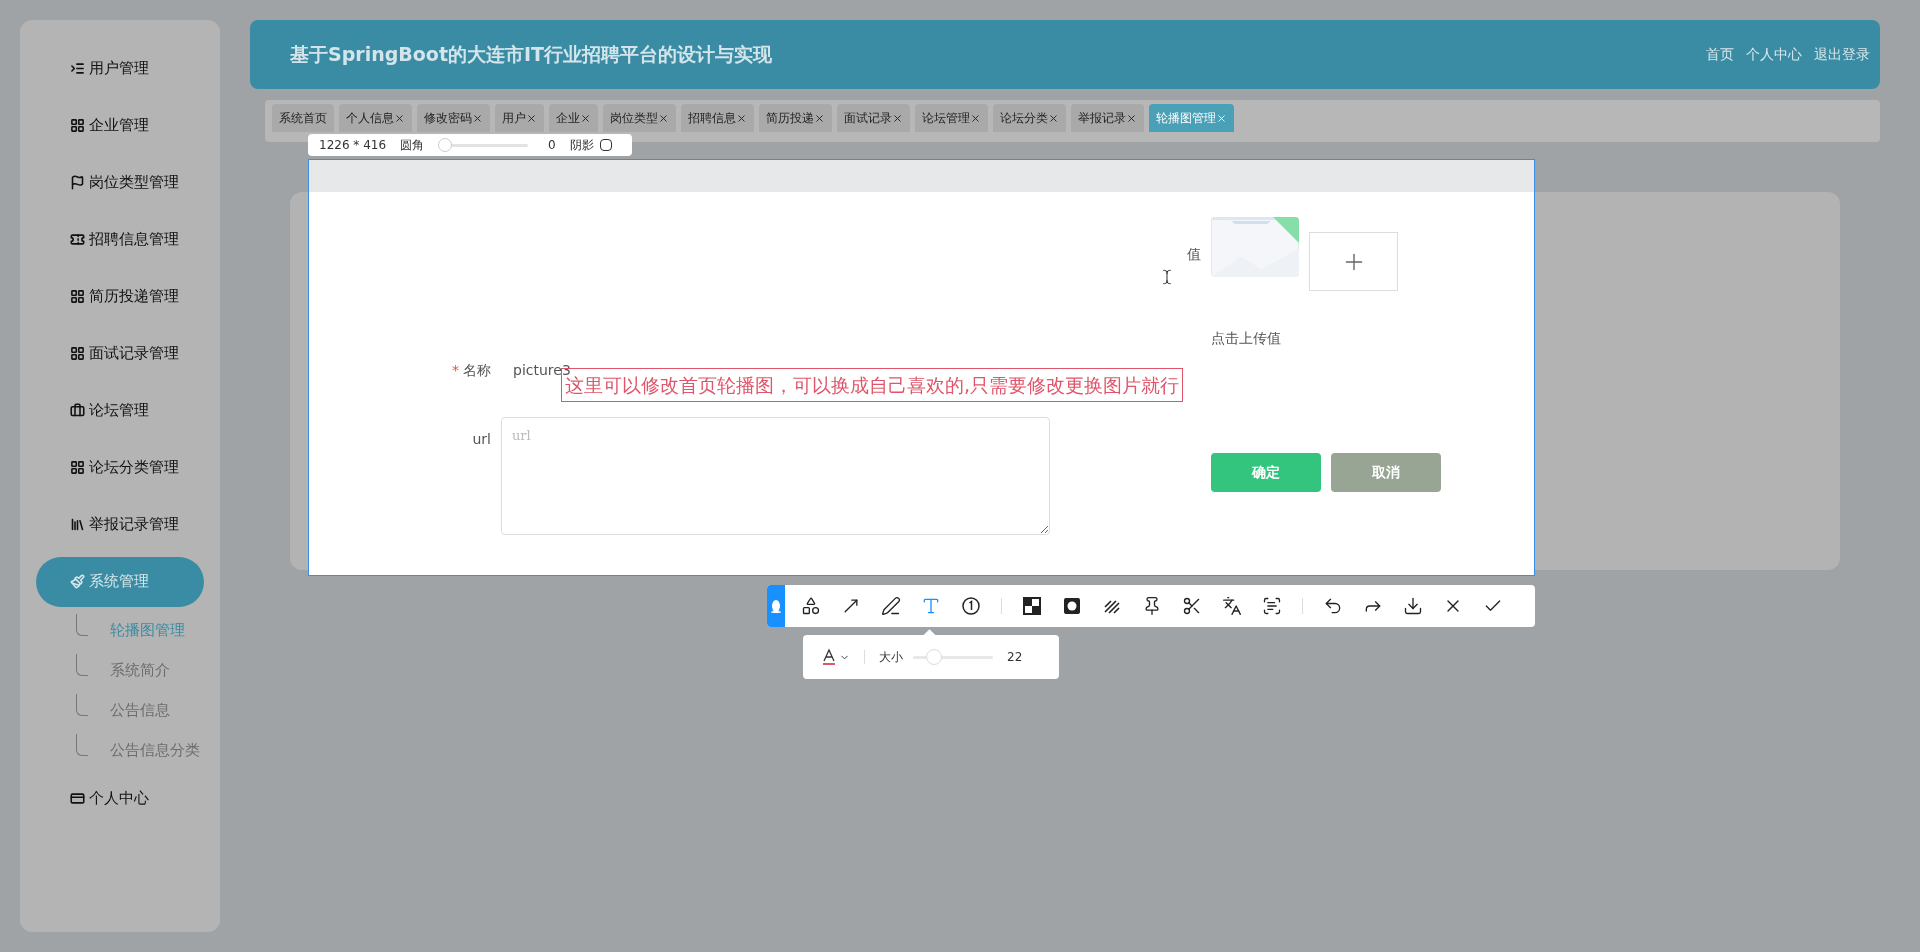 Image resolution: width=1920 pixels, height=952 pixels. What do you see at coordinates (453, 118) in the screenshot?
I see `tab: 修改密码` at bounding box center [453, 118].